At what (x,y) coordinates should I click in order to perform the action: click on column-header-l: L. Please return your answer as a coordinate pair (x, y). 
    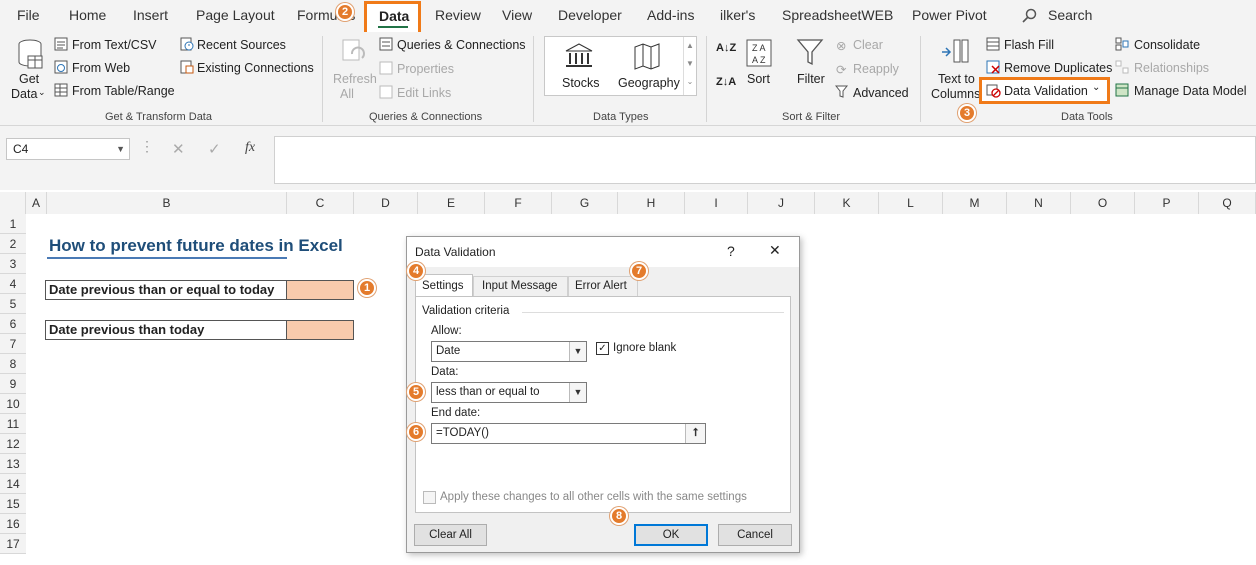
    Looking at the image, I should click on (911, 203).